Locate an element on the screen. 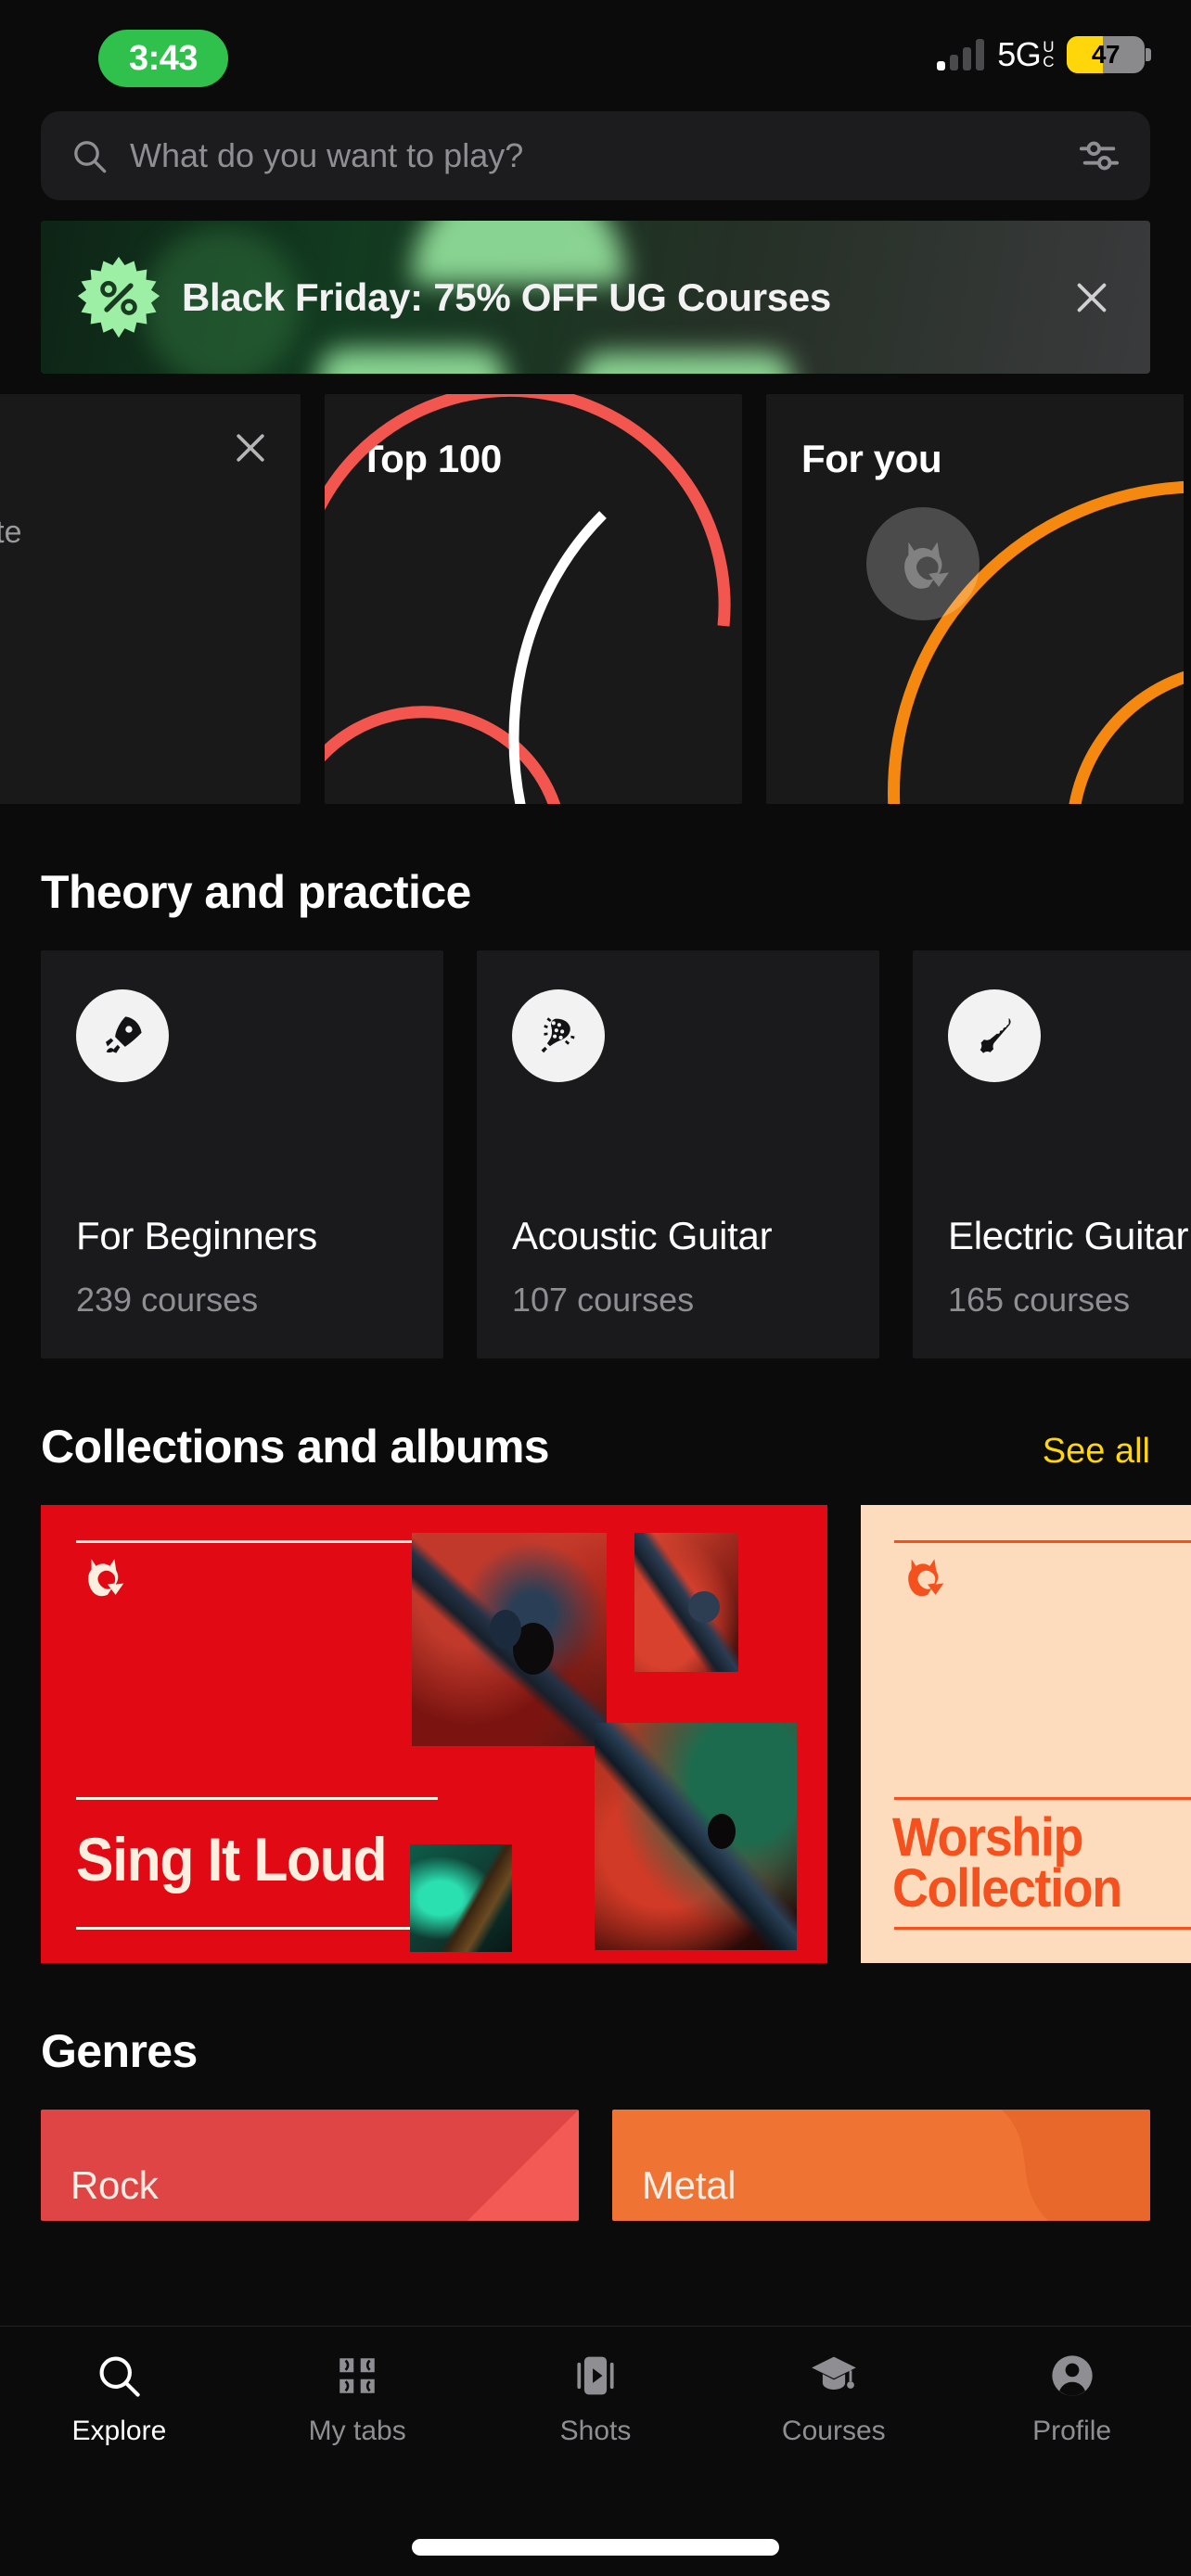 The width and height of the screenshot is (1191, 2576). battery-level-label: 47 is located at coordinates (1106, 55).